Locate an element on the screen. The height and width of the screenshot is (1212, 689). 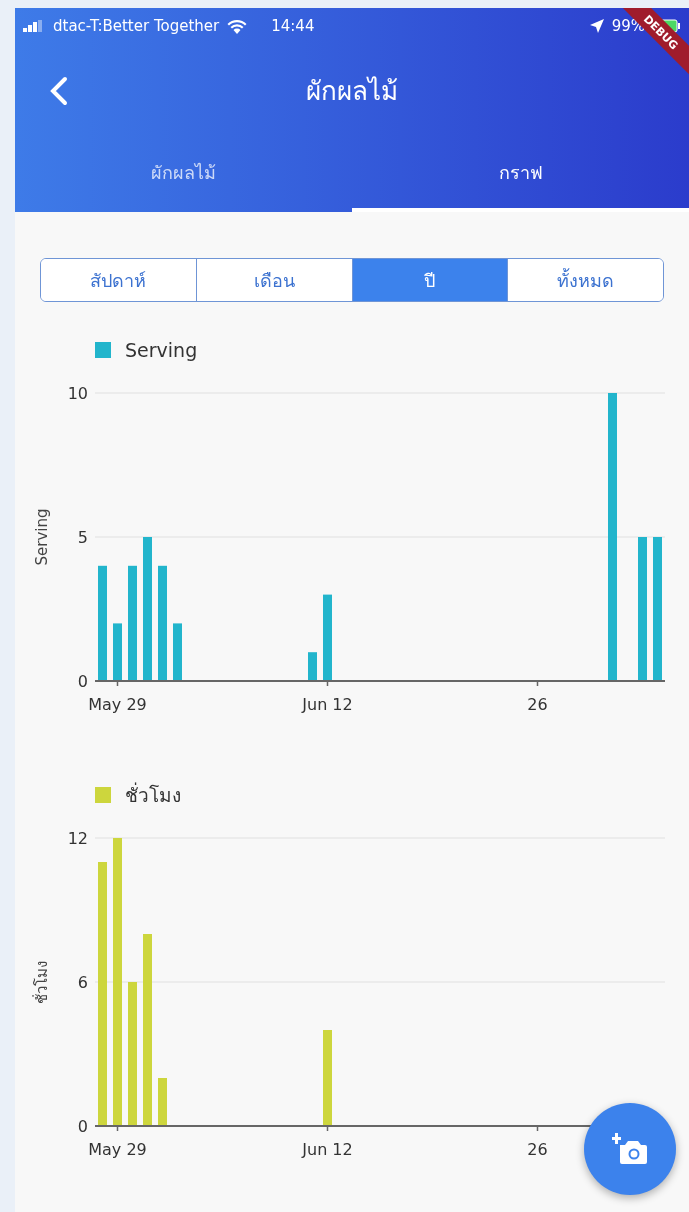
axis-title: Serving is located at coordinates (42, 537).